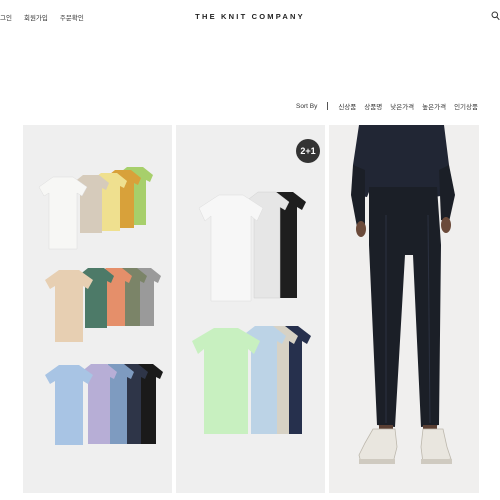 The width and height of the screenshot is (500, 500). Describe the element at coordinates (328, 106) in the screenshot. I see `sort-divider` at that location.